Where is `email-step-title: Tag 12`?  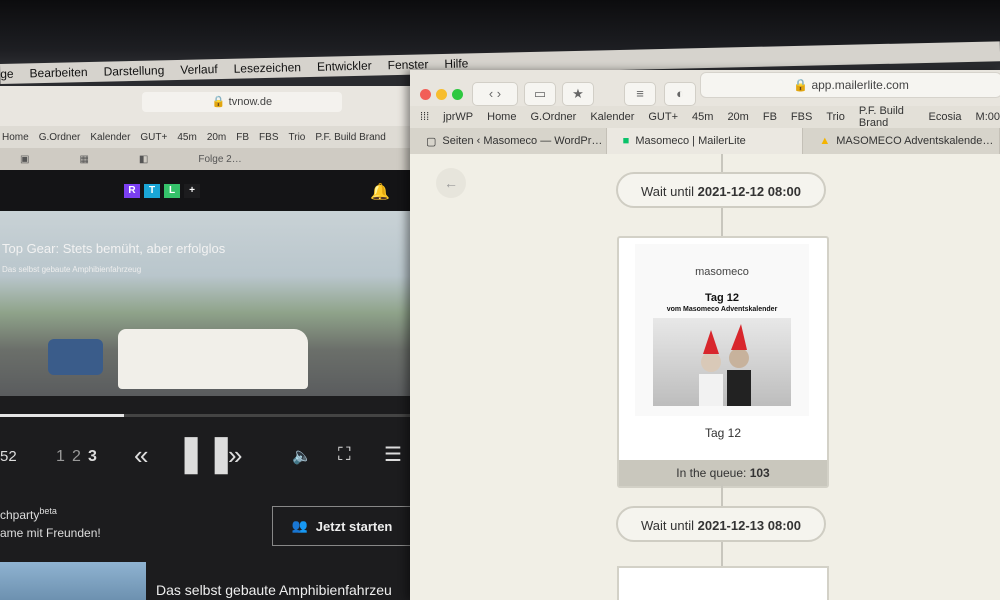 email-step-title: Tag 12 is located at coordinates (723, 433).